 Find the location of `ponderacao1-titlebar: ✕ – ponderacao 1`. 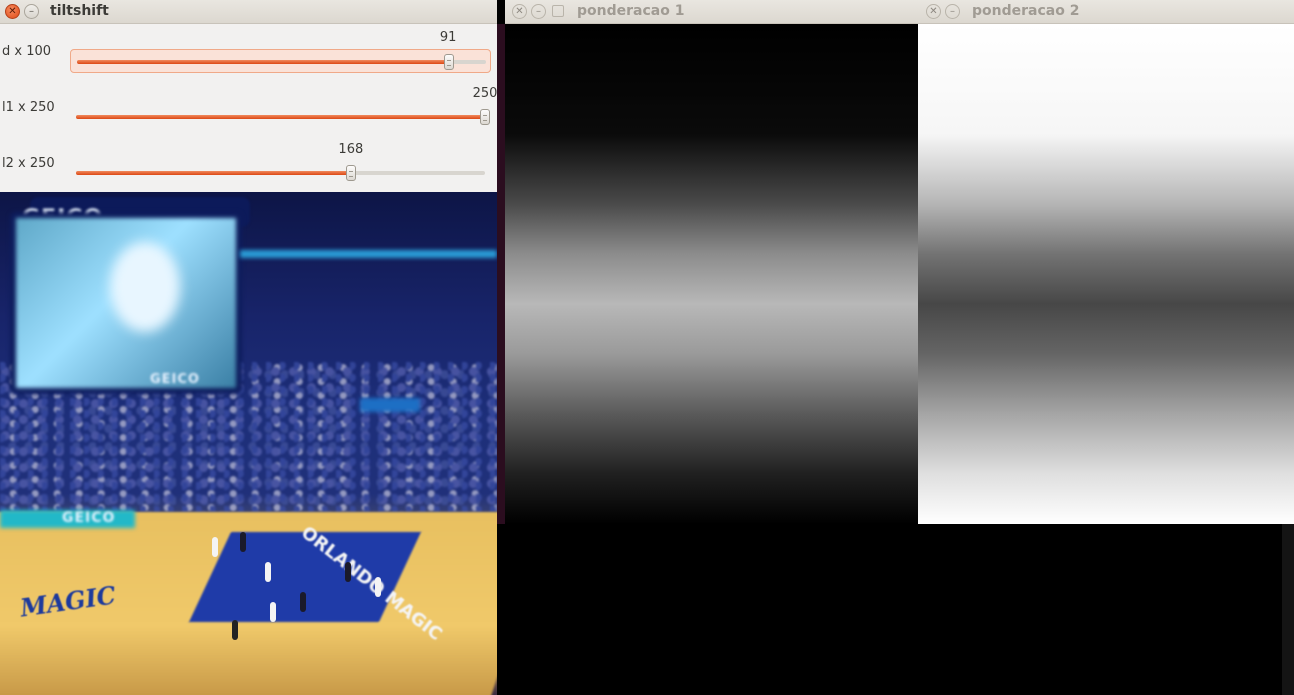

ponderacao1-titlebar: ✕ – ponderacao 1 is located at coordinates (711, 12).